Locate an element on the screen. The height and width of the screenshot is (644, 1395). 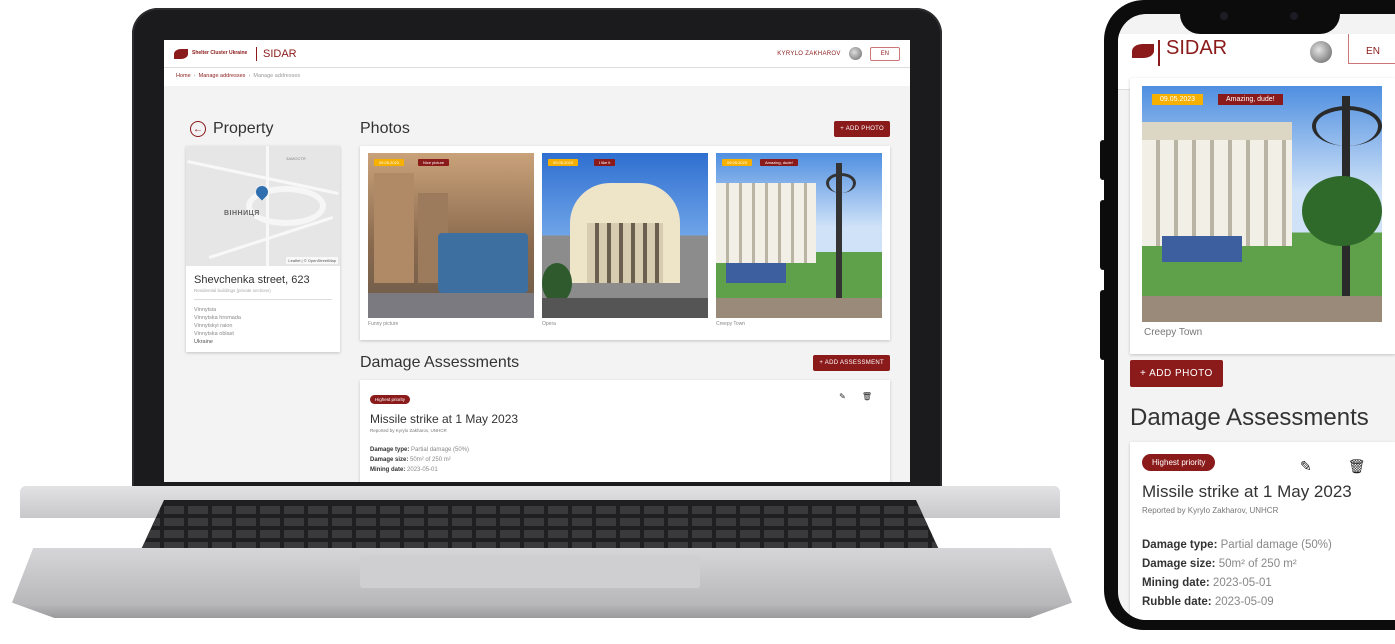
map-city-label: ВІННИЦЯ is located at coordinates (242, 213).